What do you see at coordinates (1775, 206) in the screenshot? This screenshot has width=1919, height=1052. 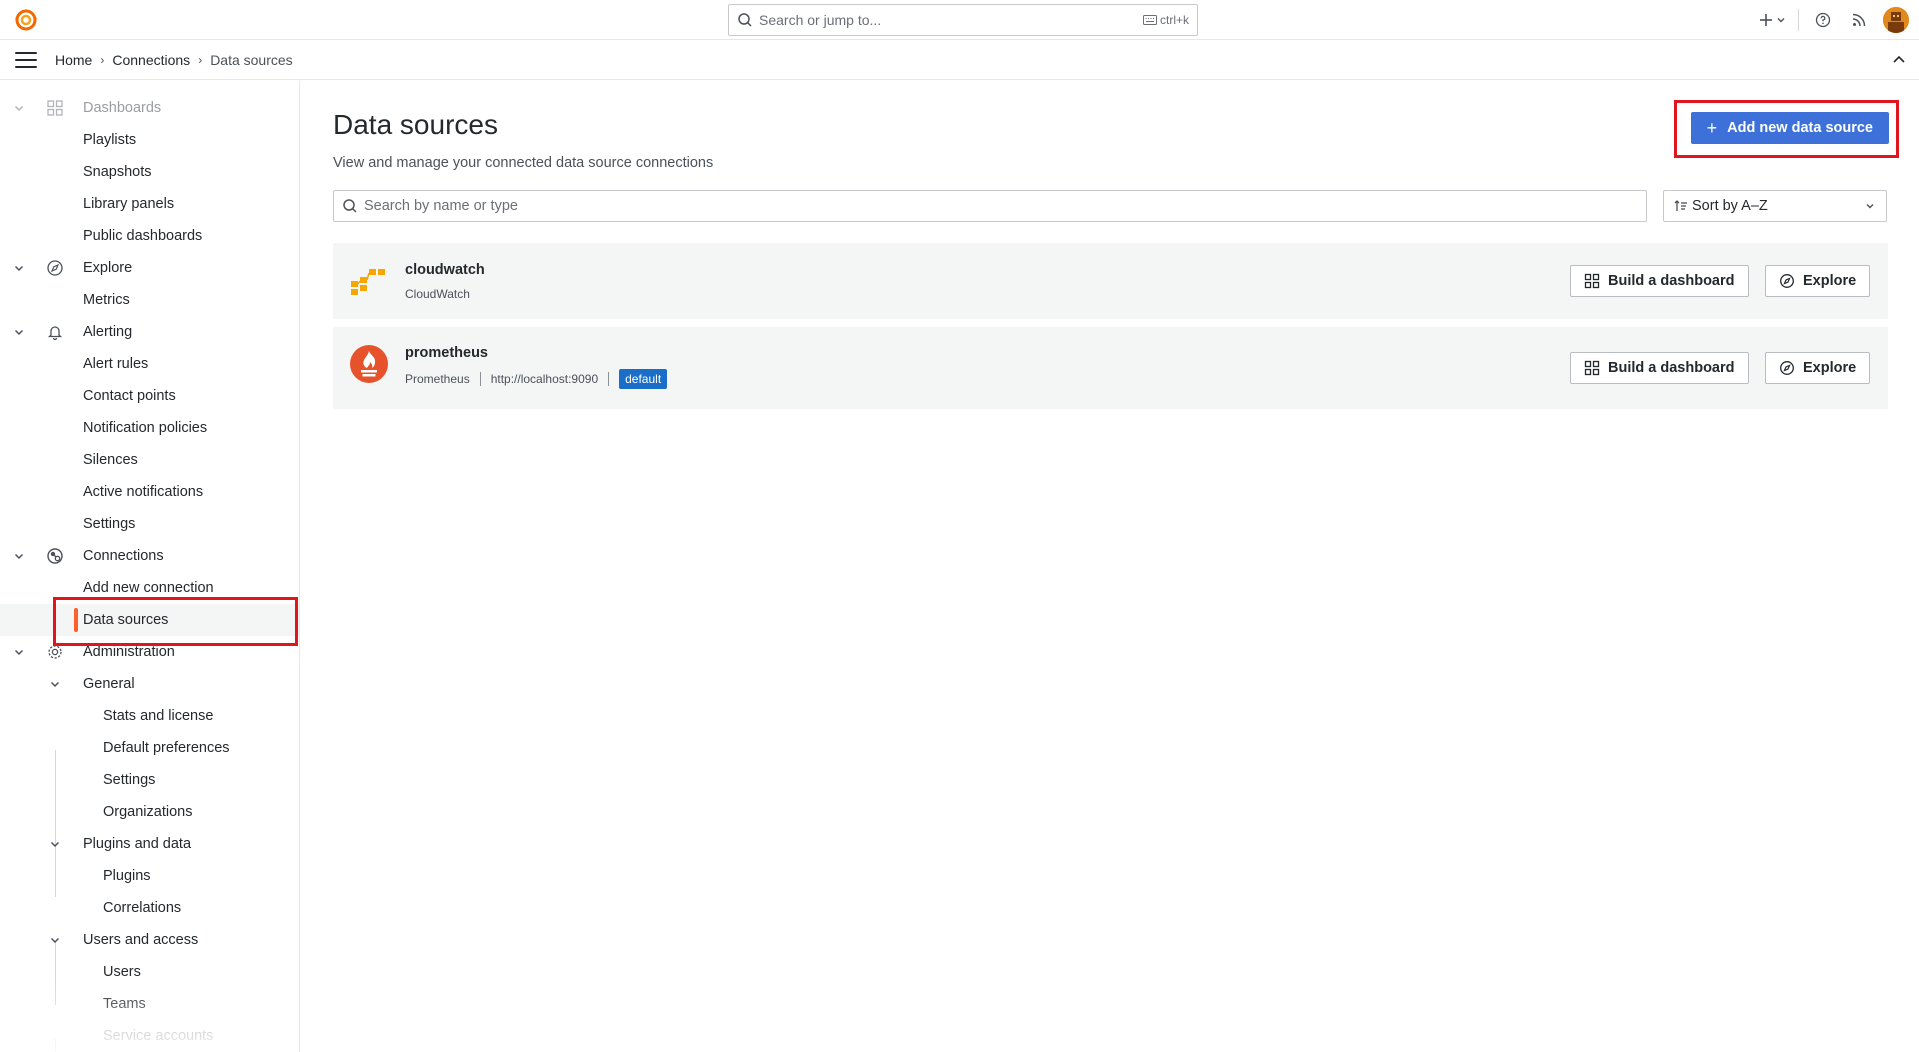 I see `sort-select: Sort by A–Z` at bounding box center [1775, 206].